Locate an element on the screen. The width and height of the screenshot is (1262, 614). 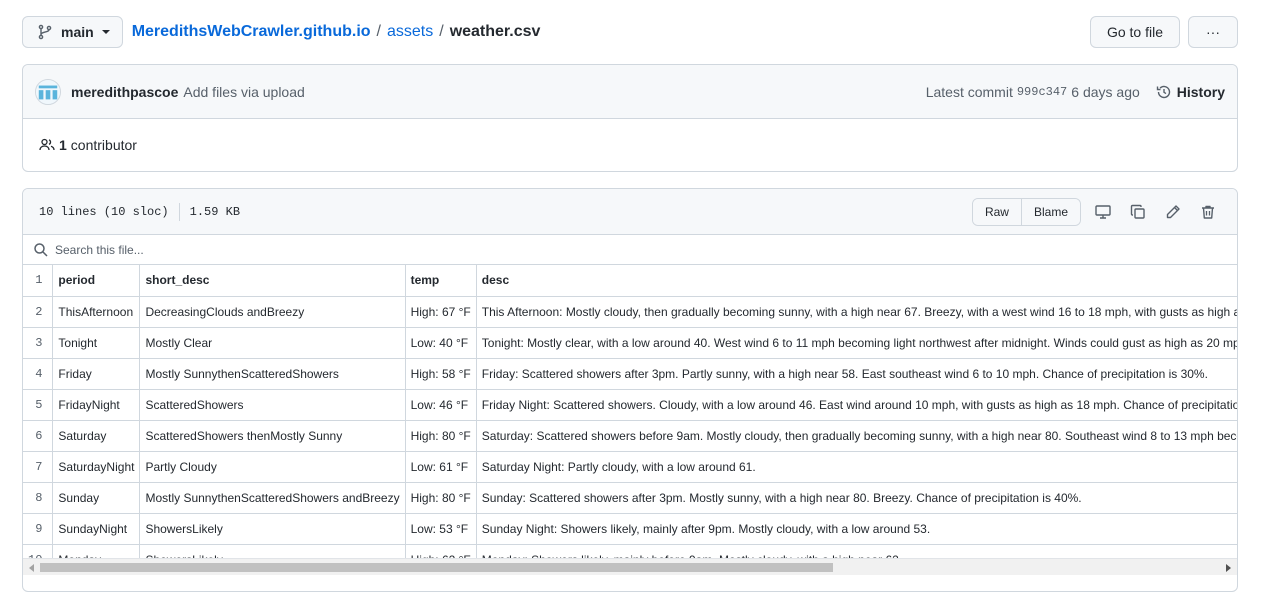
more-options-button: ··· is located at coordinates (1213, 32).